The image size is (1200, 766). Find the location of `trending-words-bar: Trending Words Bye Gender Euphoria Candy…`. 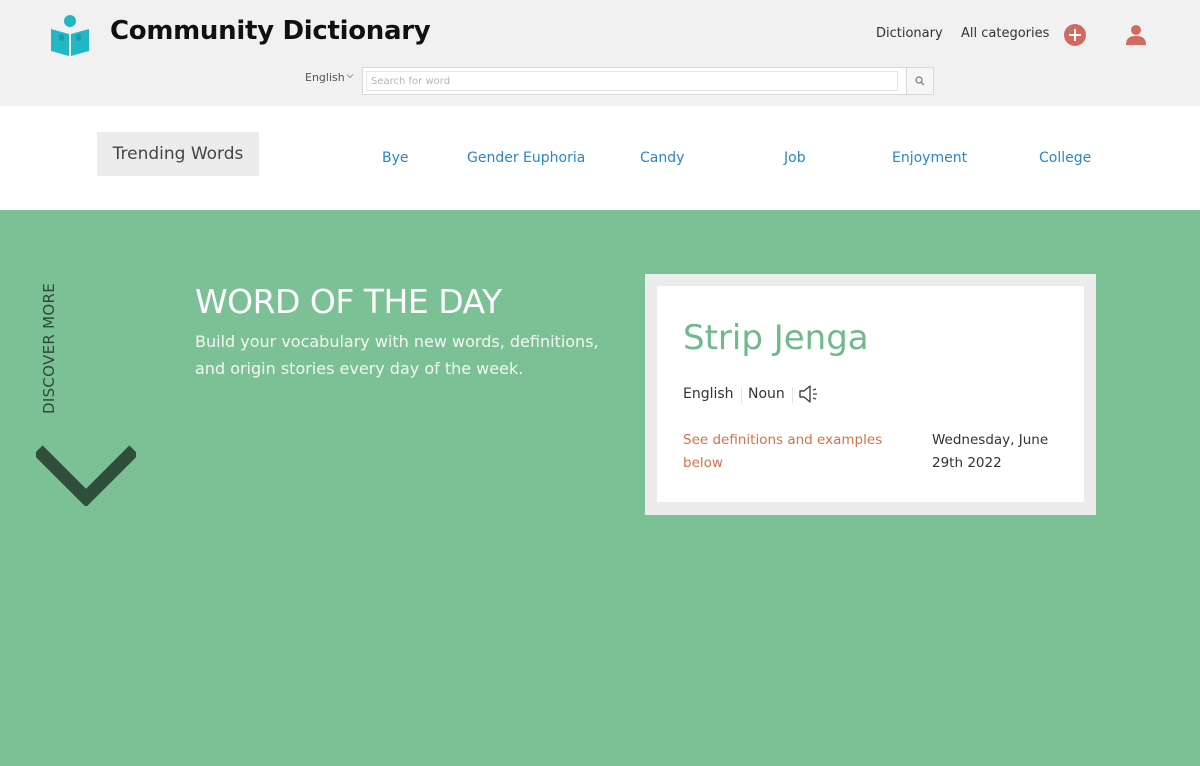

trending-words-bar: Trending Words Bye Gender Euphoria Candy… is located at coordinates (600, 158).